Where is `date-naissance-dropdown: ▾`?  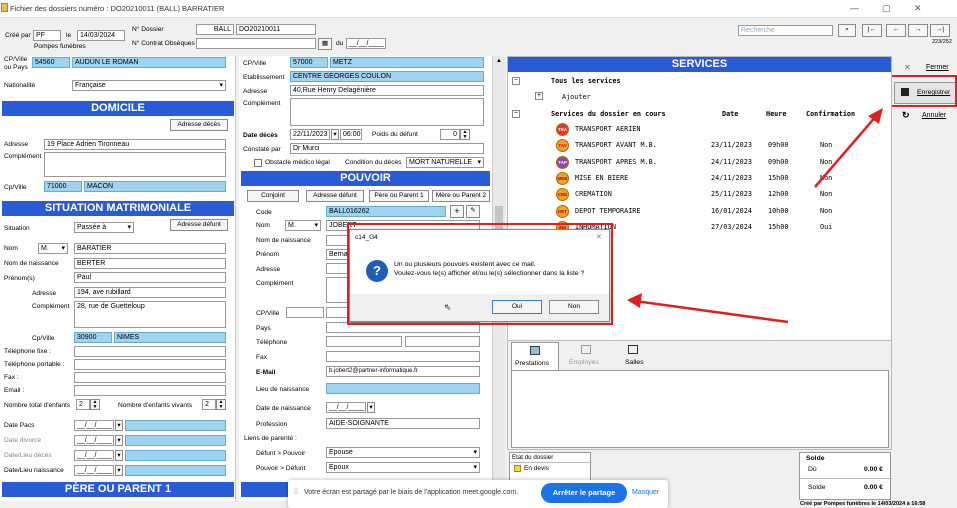
date-naissance-dropdown: ▾ is located at coordinates (371, 407).